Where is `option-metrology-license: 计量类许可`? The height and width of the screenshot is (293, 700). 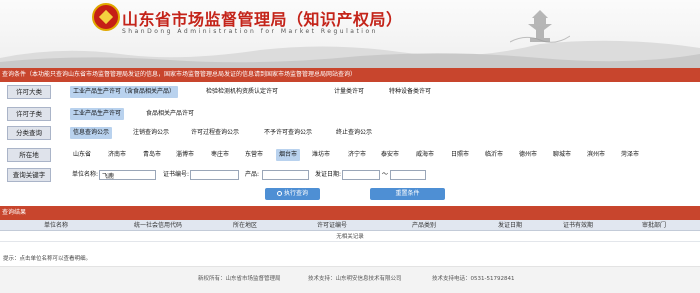
option-metrology-license: 计量类许可 is located at coordinates (349, 92).